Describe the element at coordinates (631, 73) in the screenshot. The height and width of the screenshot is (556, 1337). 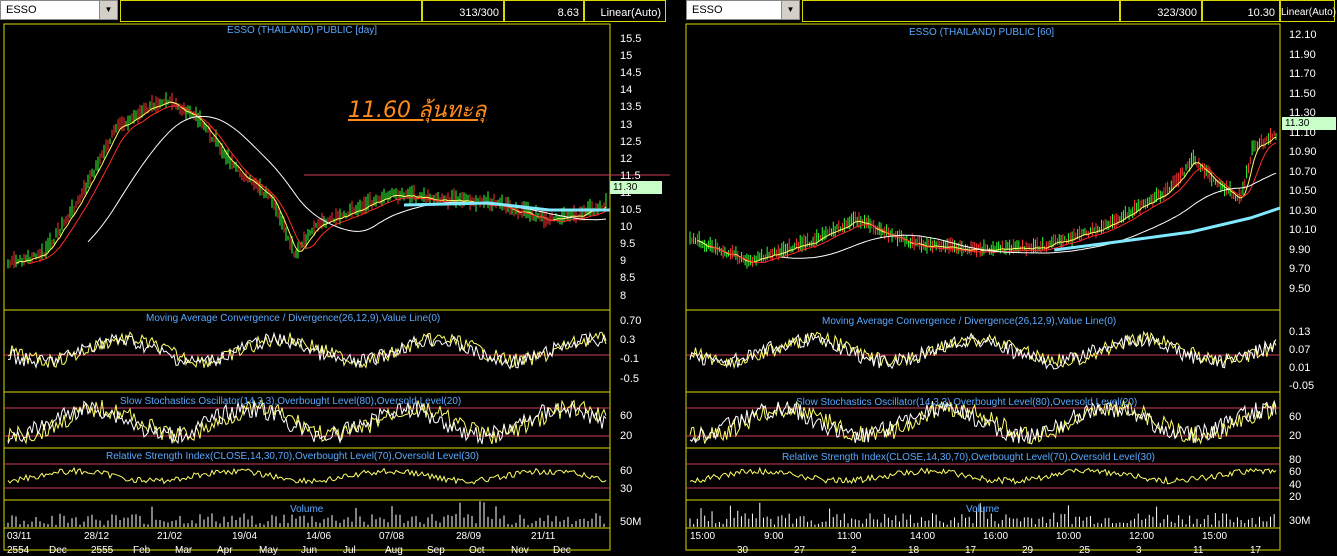
I see `left-price-tick: 14.5` at that location.